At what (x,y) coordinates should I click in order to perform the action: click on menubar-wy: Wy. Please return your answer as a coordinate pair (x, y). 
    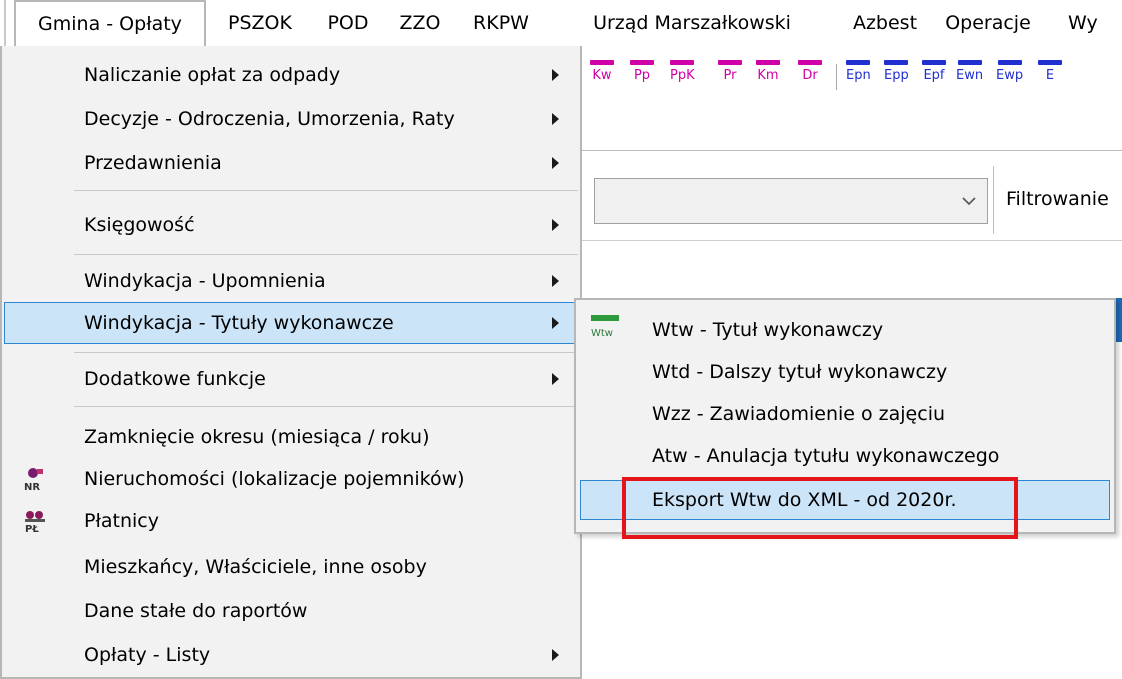
    Looking at the image, I should click on (1095, 23).